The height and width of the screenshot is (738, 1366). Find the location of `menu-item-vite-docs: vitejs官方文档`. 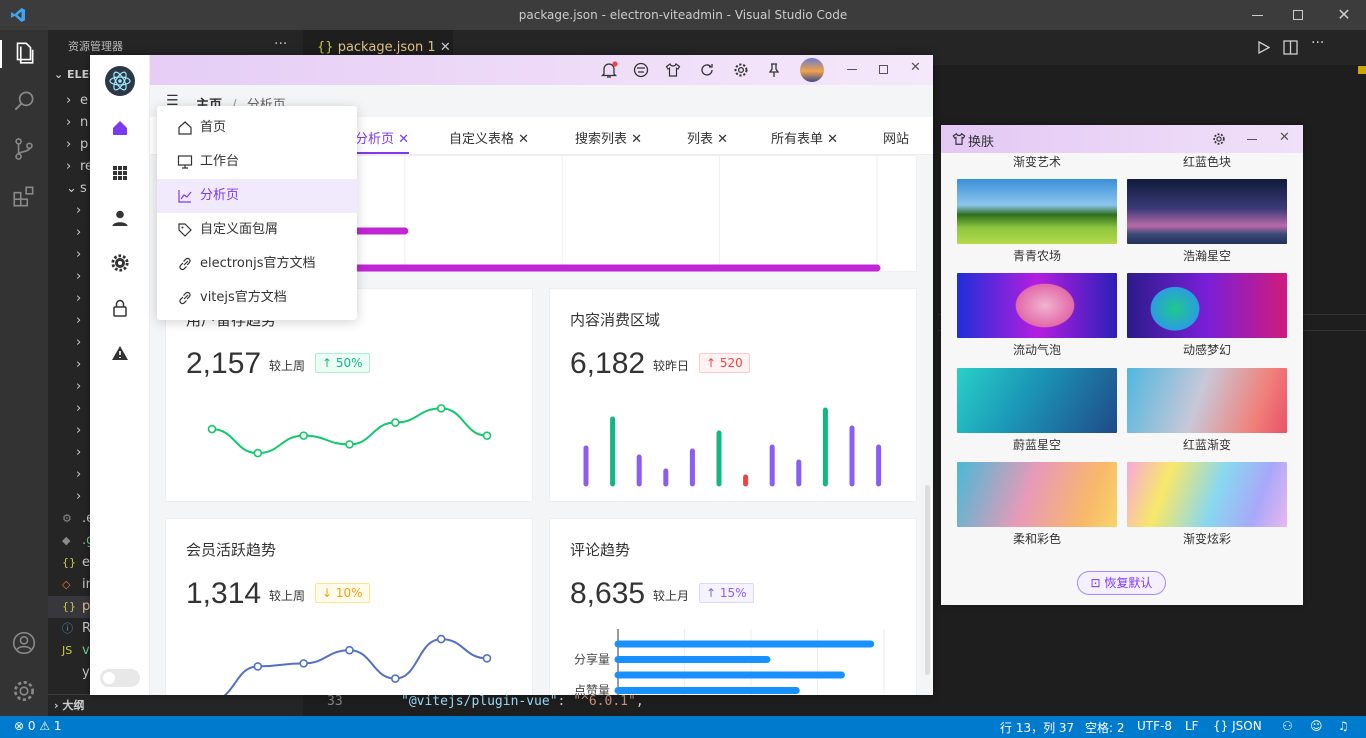

menu-item-vite-docs: vitejs官方文档 is located at coordinates (257, 298).